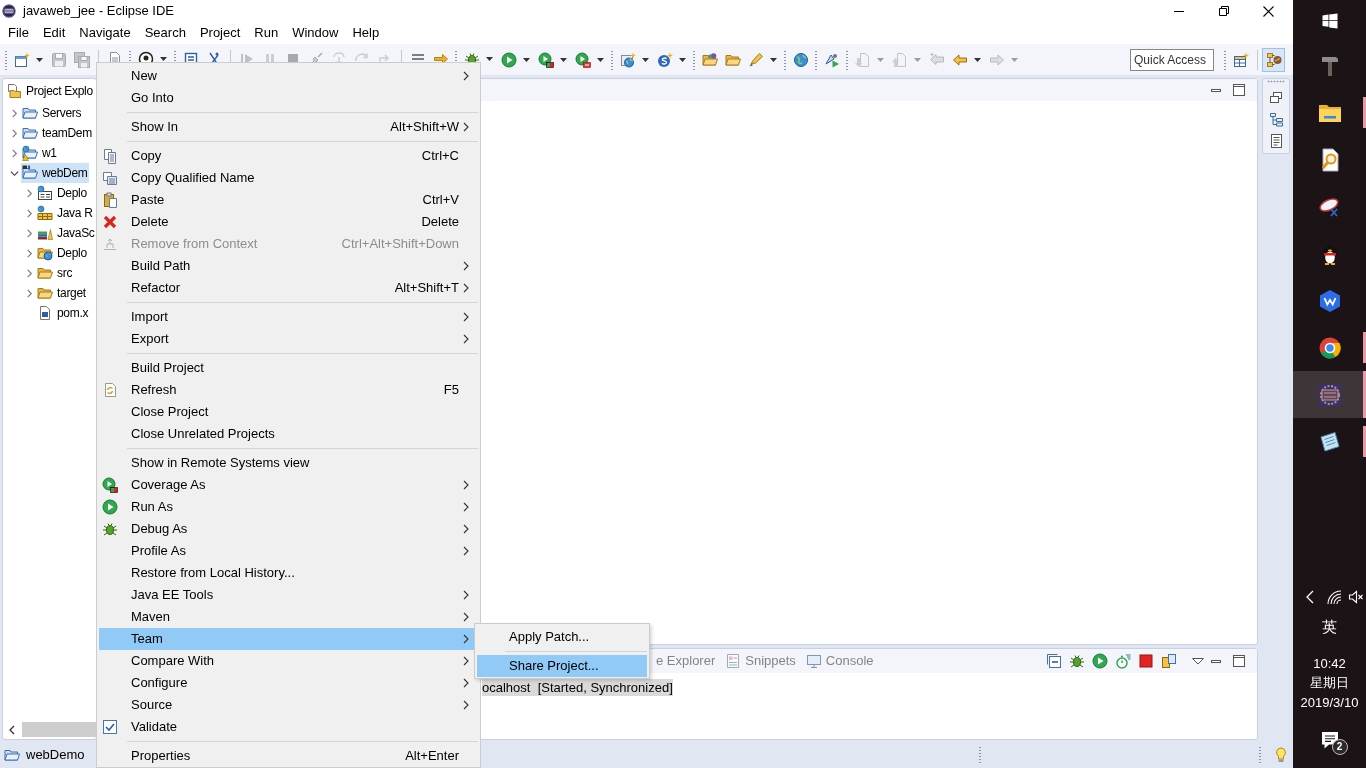  What do you see at coordinates (288, 595) in the screenshot?
I see `menu-item: Java EE Tools` at bounding box center [288, 595].